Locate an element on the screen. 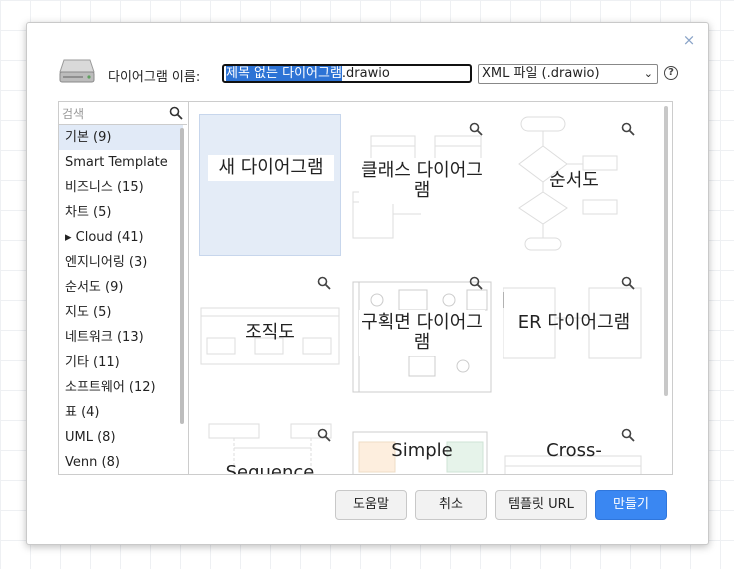 The image size is (734, 569). category-item-basic: 기본 (9) is located at coordinates (121, 137).